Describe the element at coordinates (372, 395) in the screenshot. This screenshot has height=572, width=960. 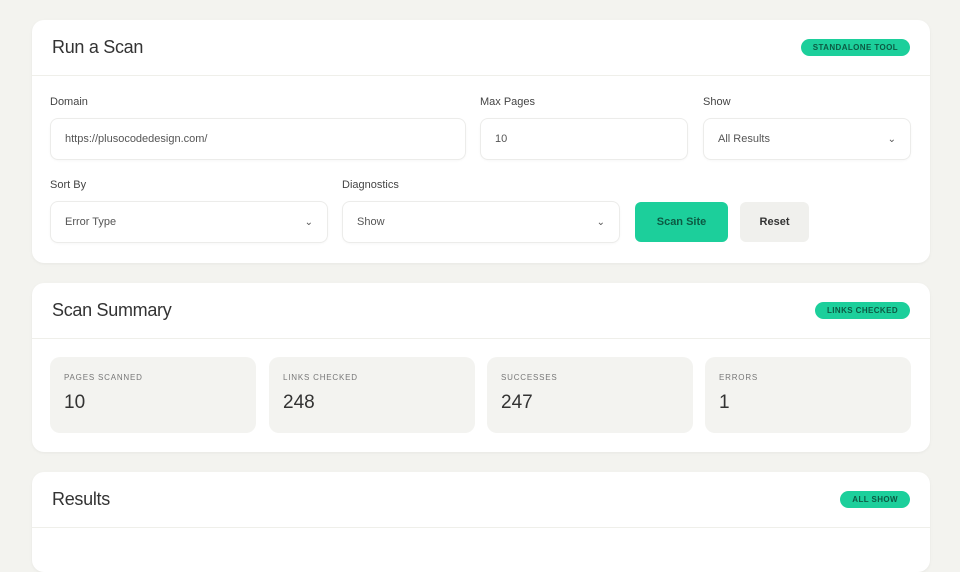
I see `stat-links-checked: LINKS CHECKED 248` at that location.